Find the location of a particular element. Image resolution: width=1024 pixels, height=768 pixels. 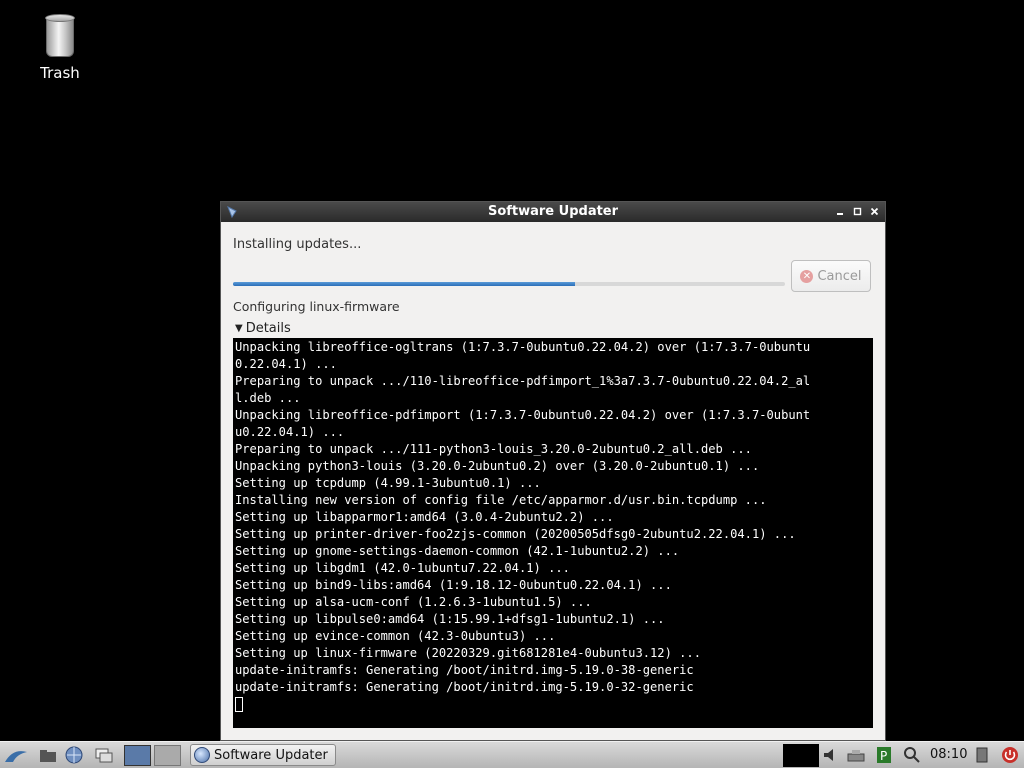

minimize-button is located at coordinates (840, 211).